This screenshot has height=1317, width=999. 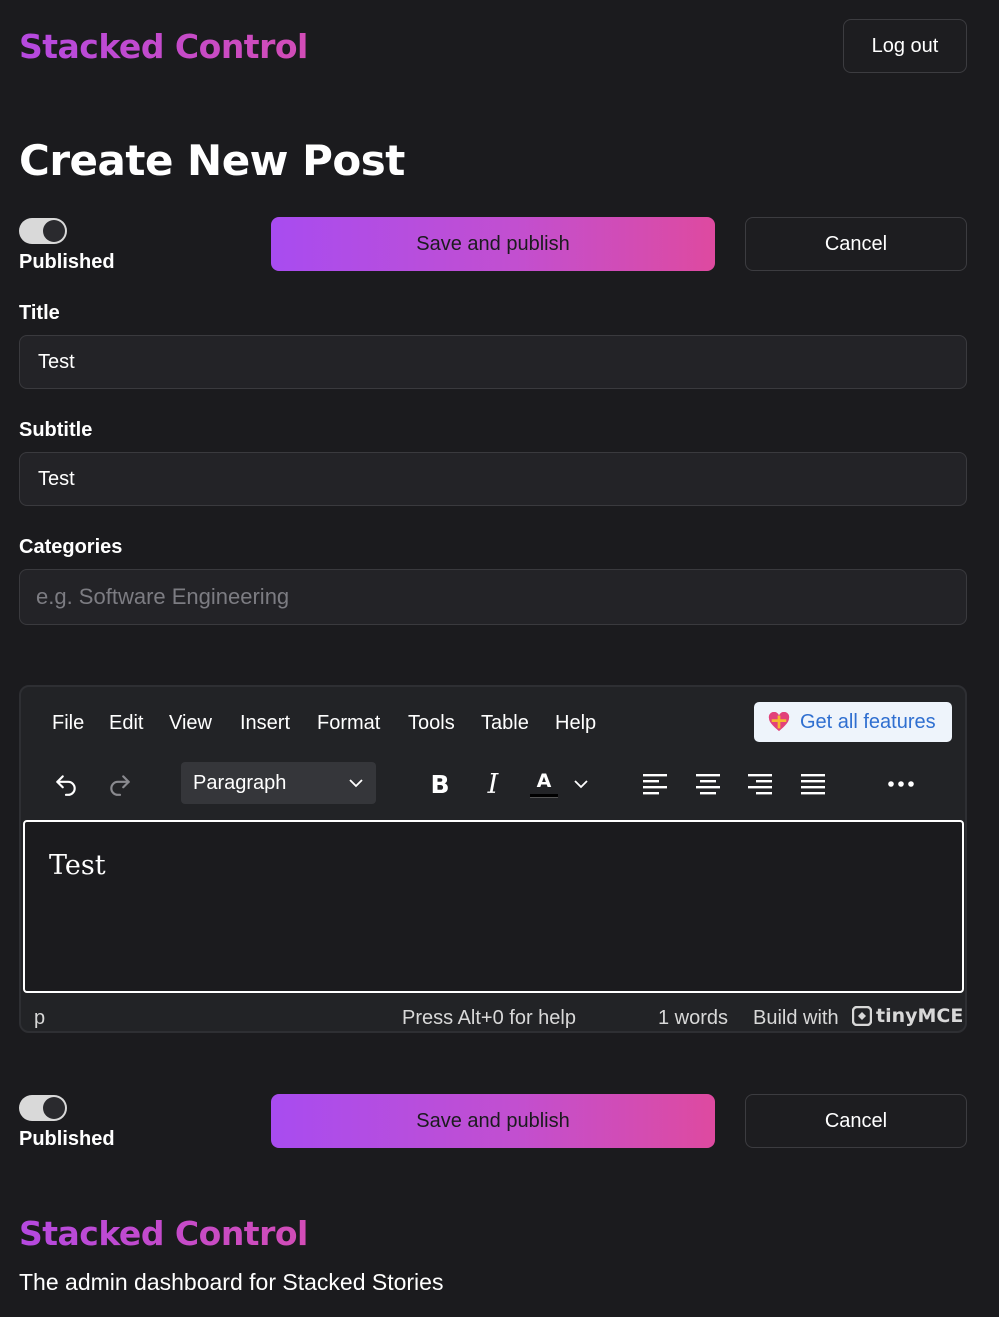 What do you see at coordinates (493, 784) in the screenshot?
I see `italic-icon: I` at bounding box center [493, 784].